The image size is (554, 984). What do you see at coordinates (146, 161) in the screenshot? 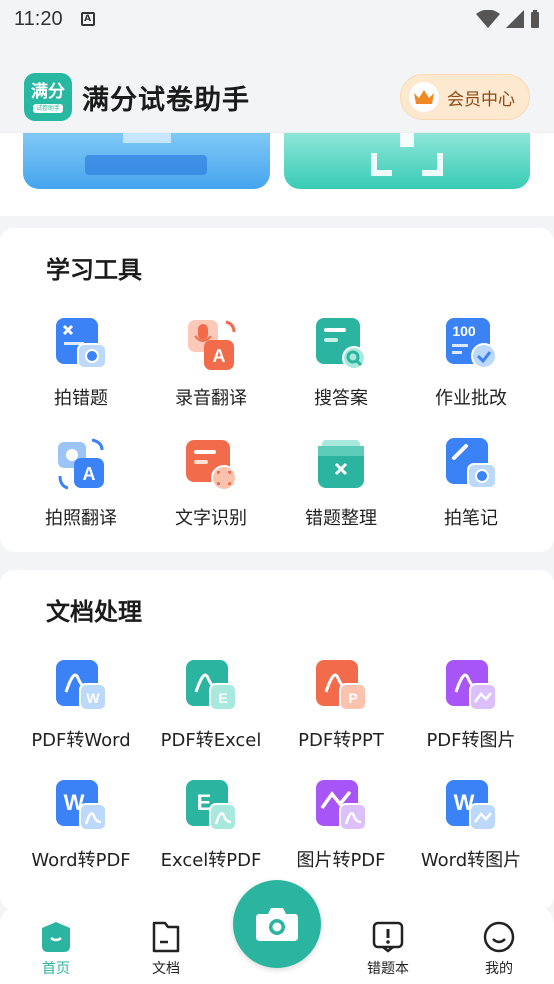
I see `banner-card-scan` at bounding box center [146, 161].